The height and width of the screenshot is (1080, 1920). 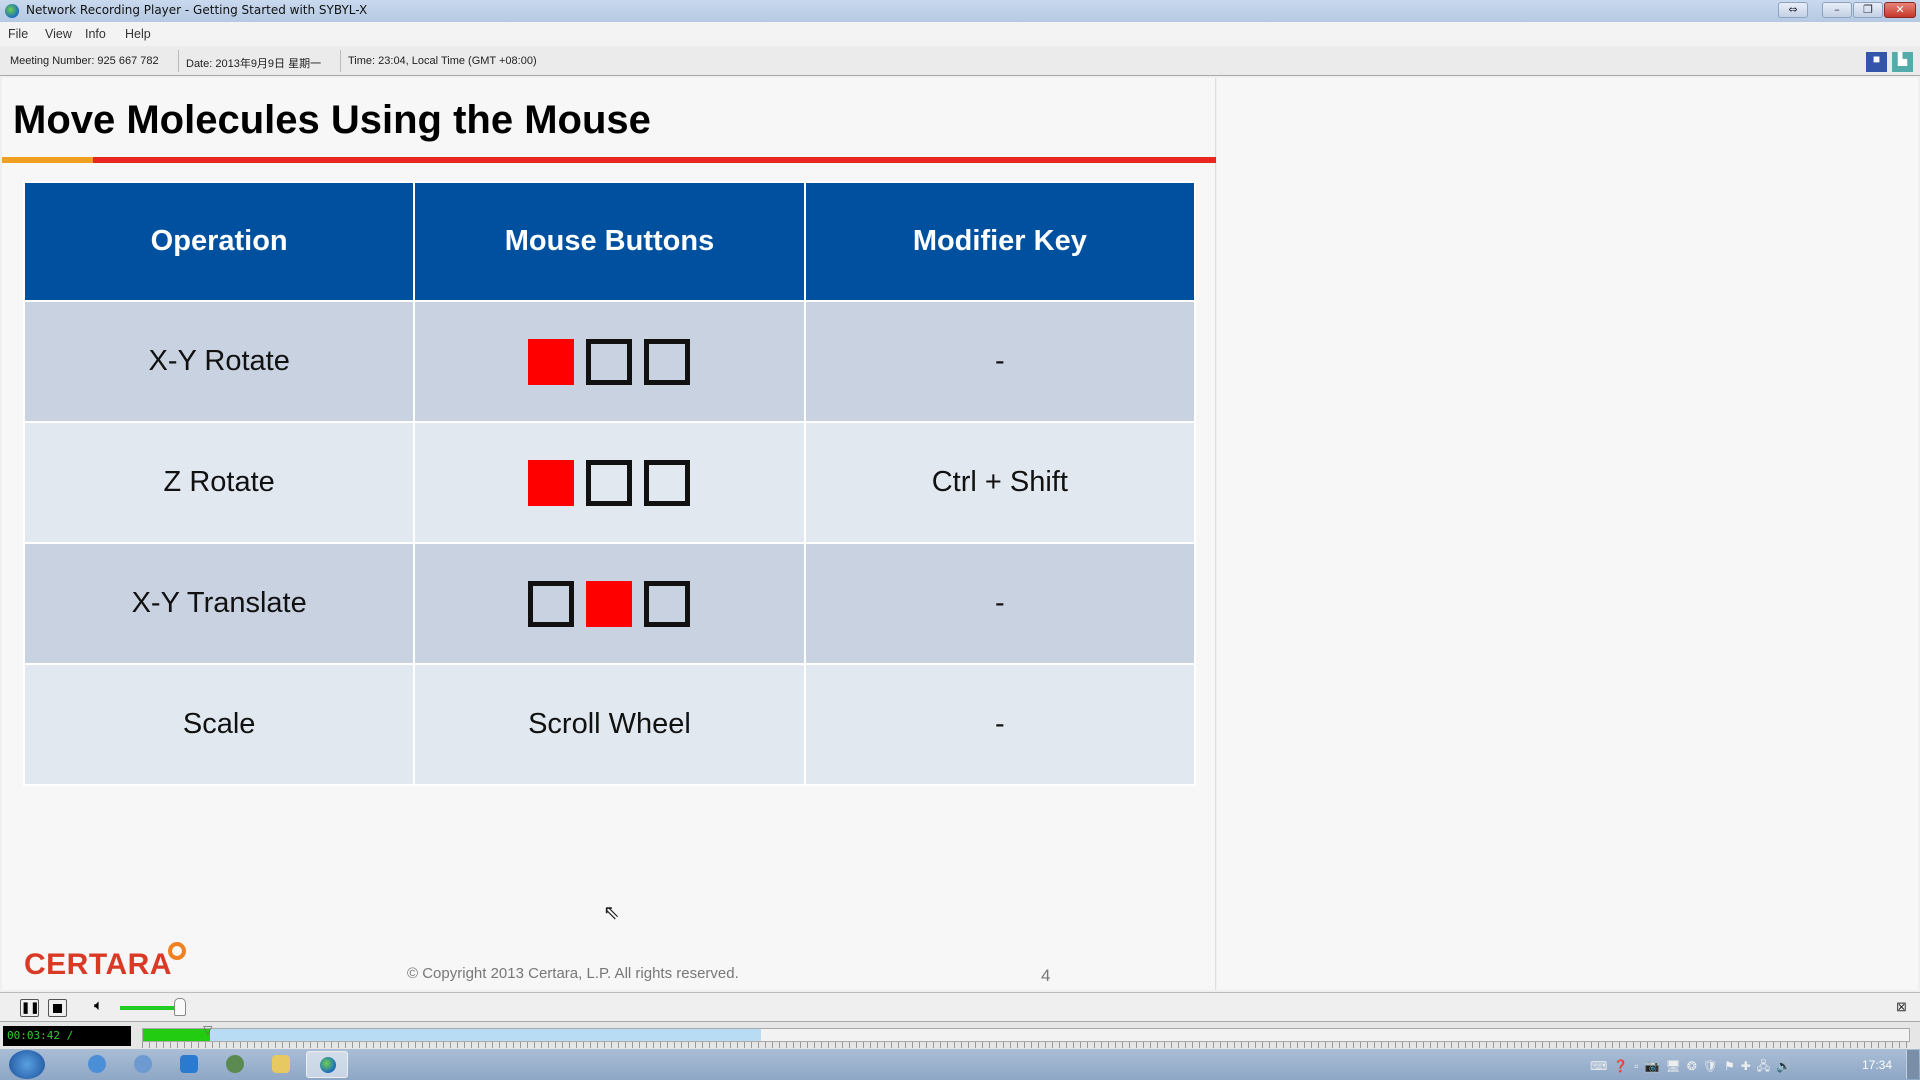 What do you see at coordinates (611, 913) in the screenshot?
I see `mouse-cursor-icon: ⇖` at bounding box center [611, 913].